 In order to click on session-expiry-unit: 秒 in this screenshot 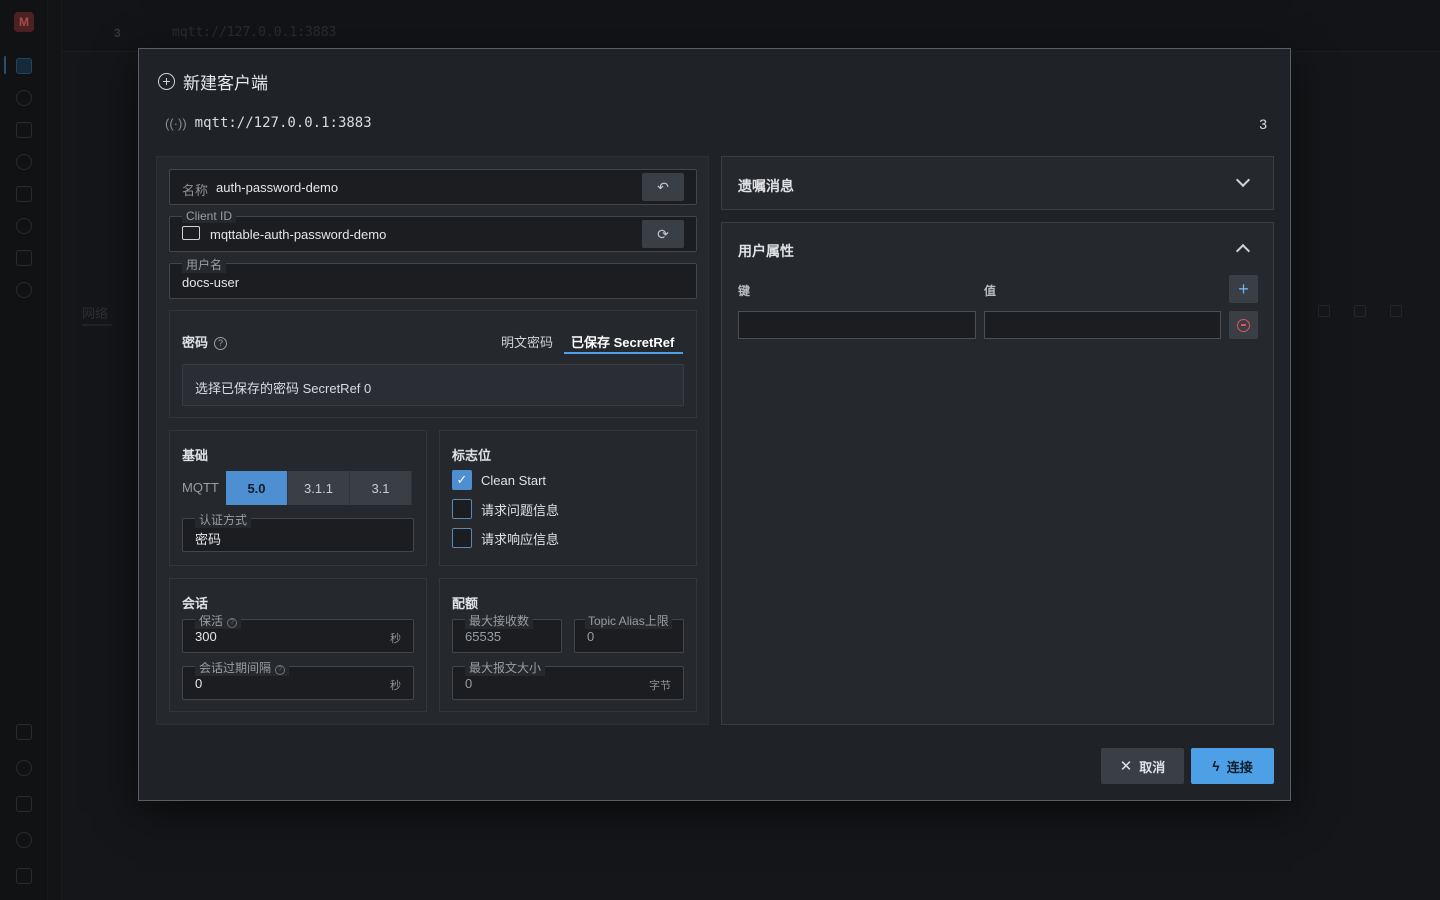, I will do `click(395, 686)`.